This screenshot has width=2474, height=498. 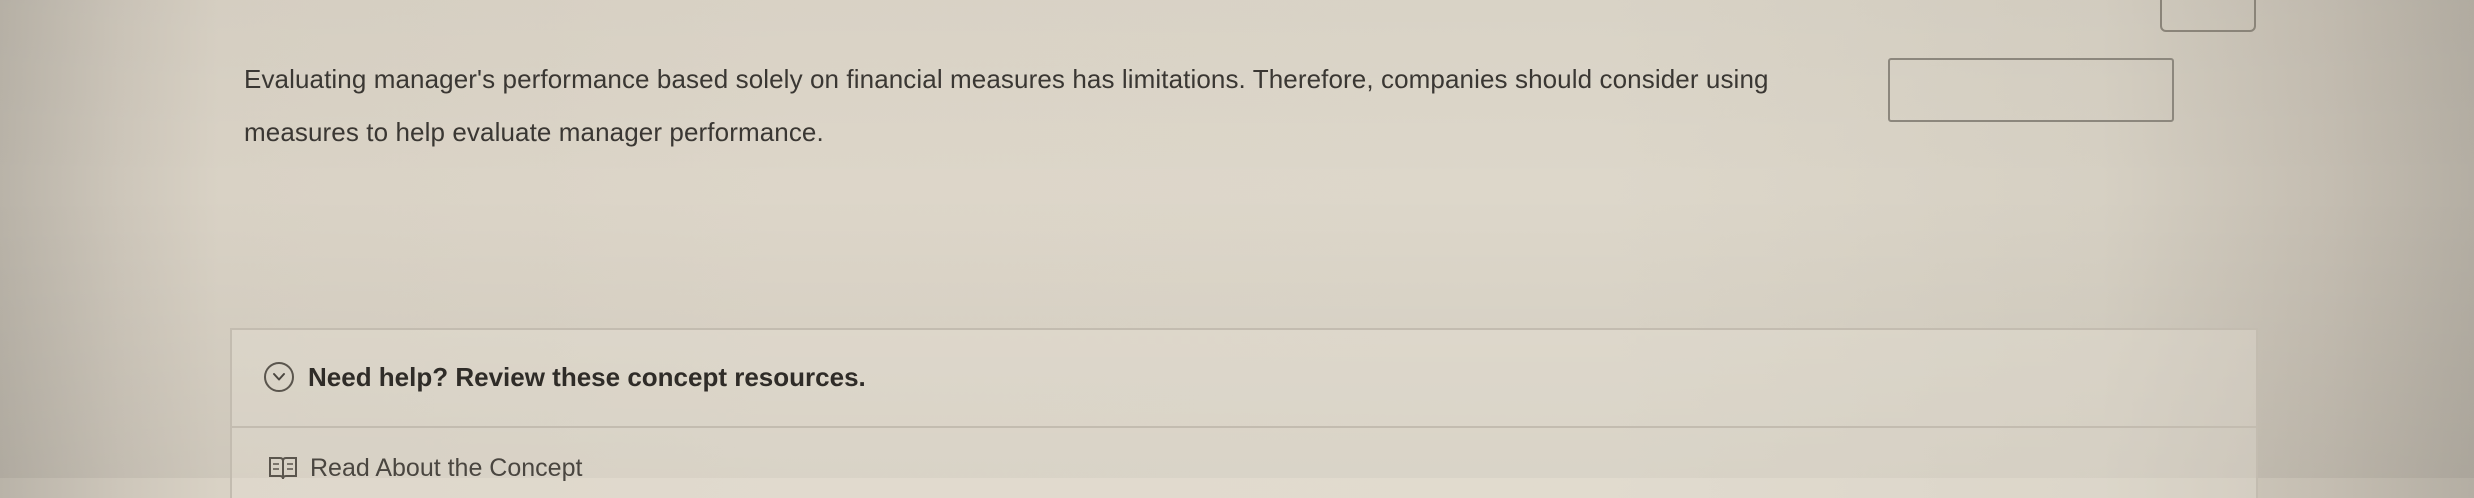 I want to click on chevron-down-circle-icon, so click(x=279, y=377).